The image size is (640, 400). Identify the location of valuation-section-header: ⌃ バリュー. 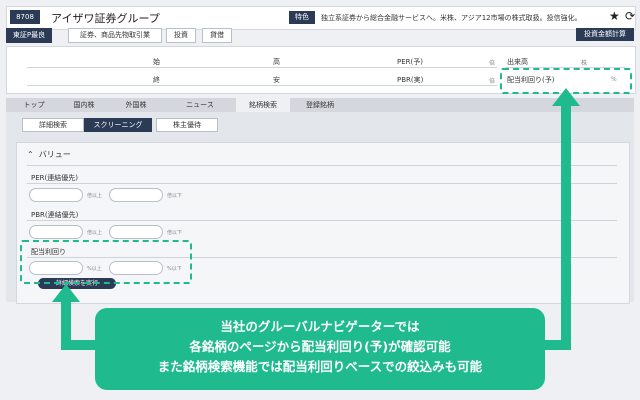
(49, 154).